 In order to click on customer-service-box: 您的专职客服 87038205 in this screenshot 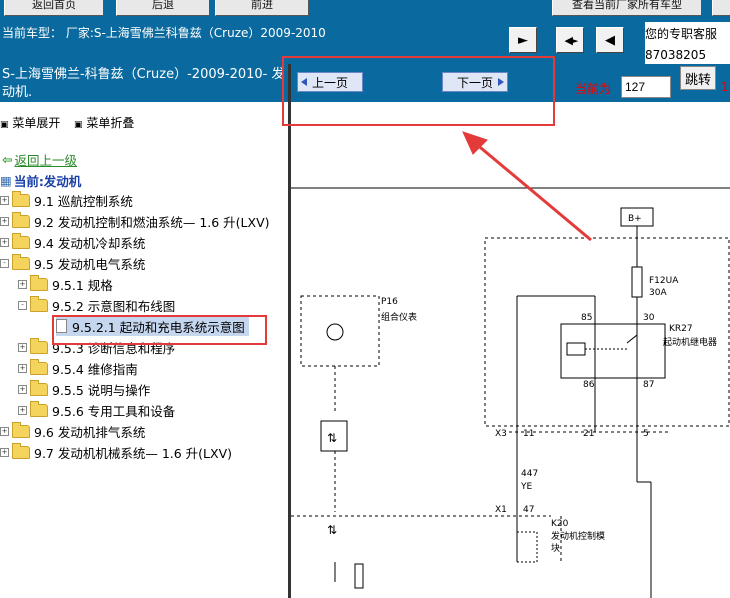, I will do `click(687, 43)`.